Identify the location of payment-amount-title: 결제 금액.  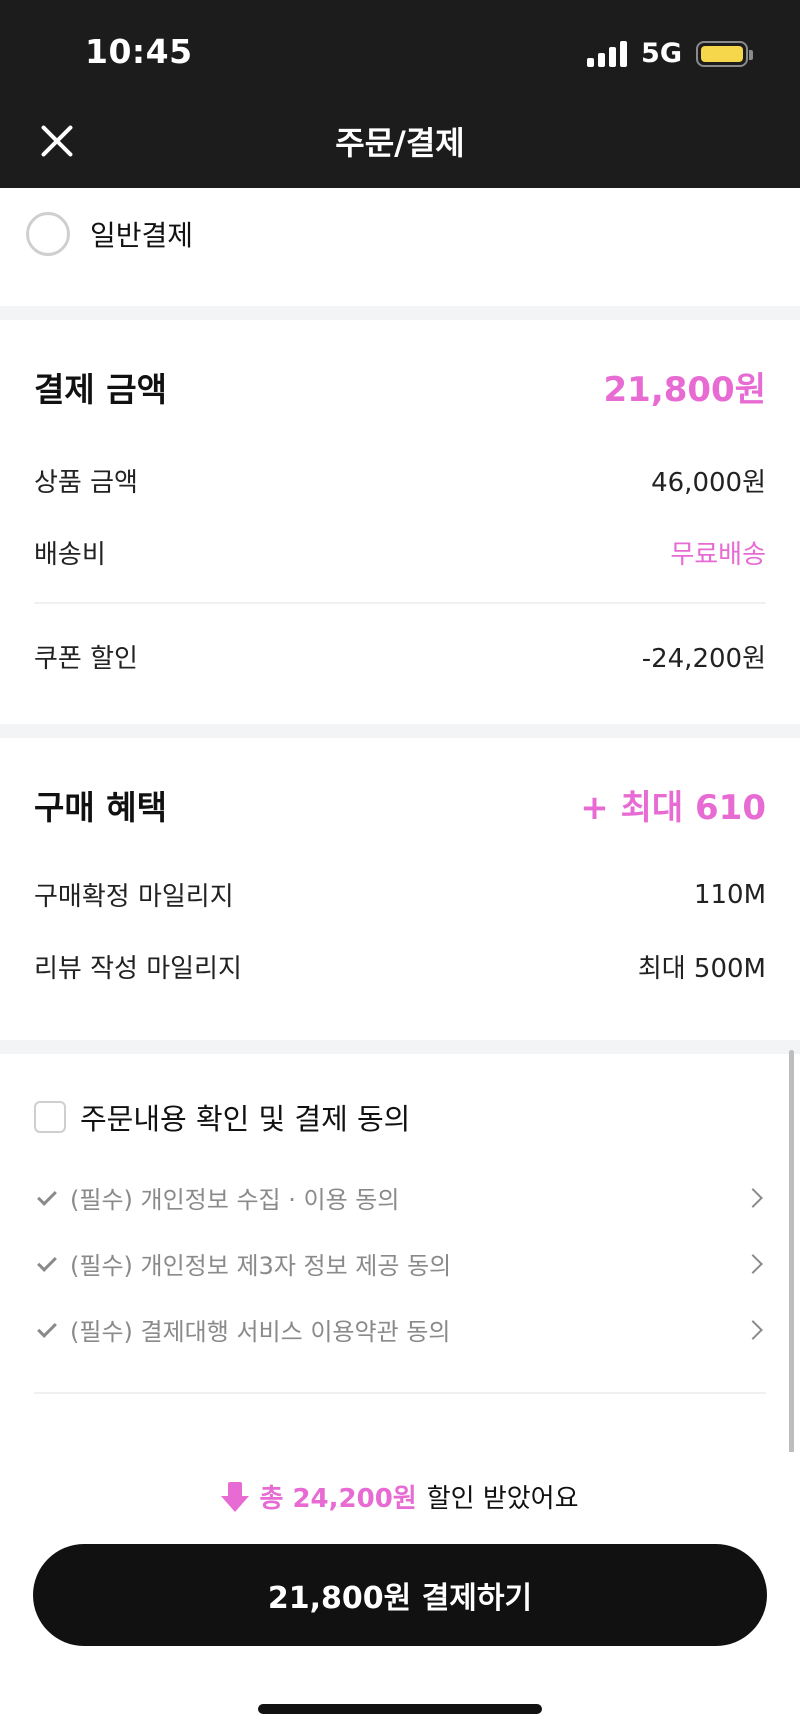
(100, 389).